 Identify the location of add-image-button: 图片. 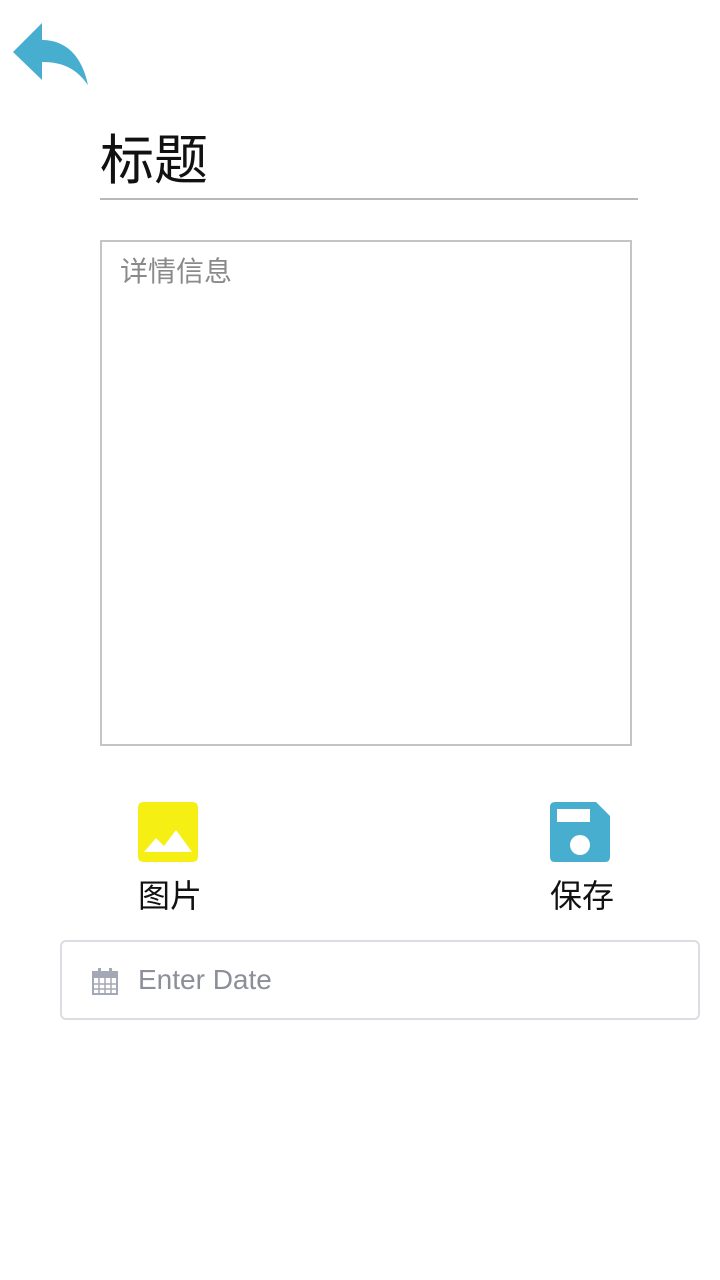
(170, 860).